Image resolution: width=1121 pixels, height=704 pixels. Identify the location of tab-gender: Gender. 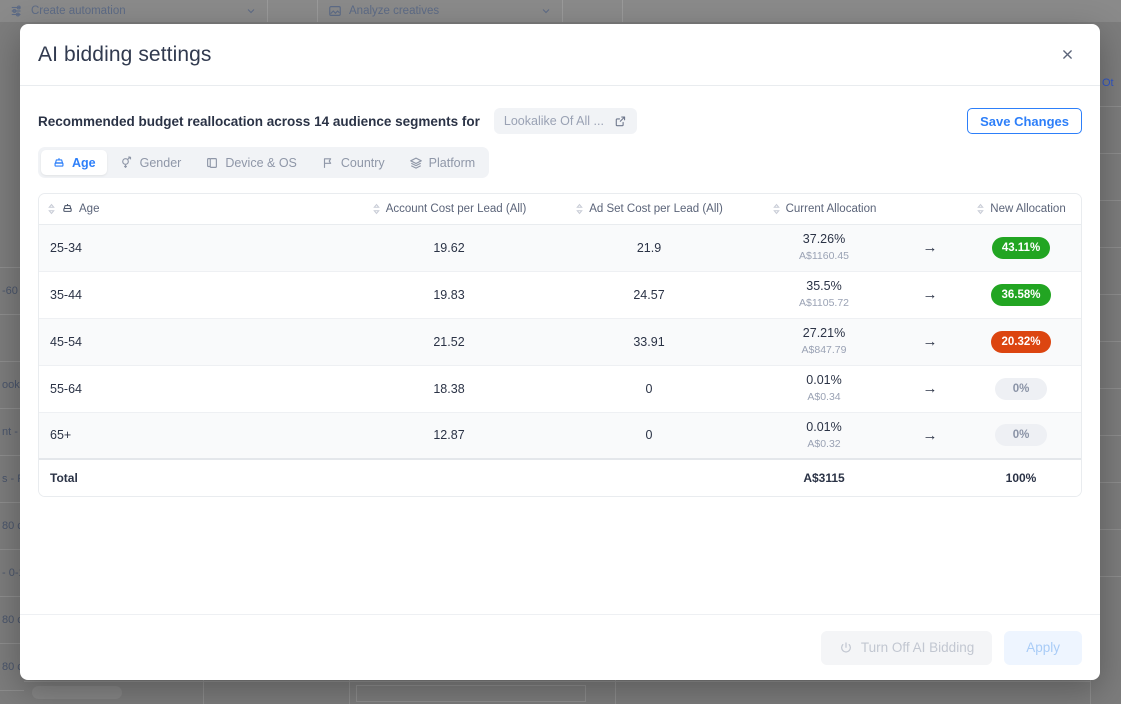
(151, 162).